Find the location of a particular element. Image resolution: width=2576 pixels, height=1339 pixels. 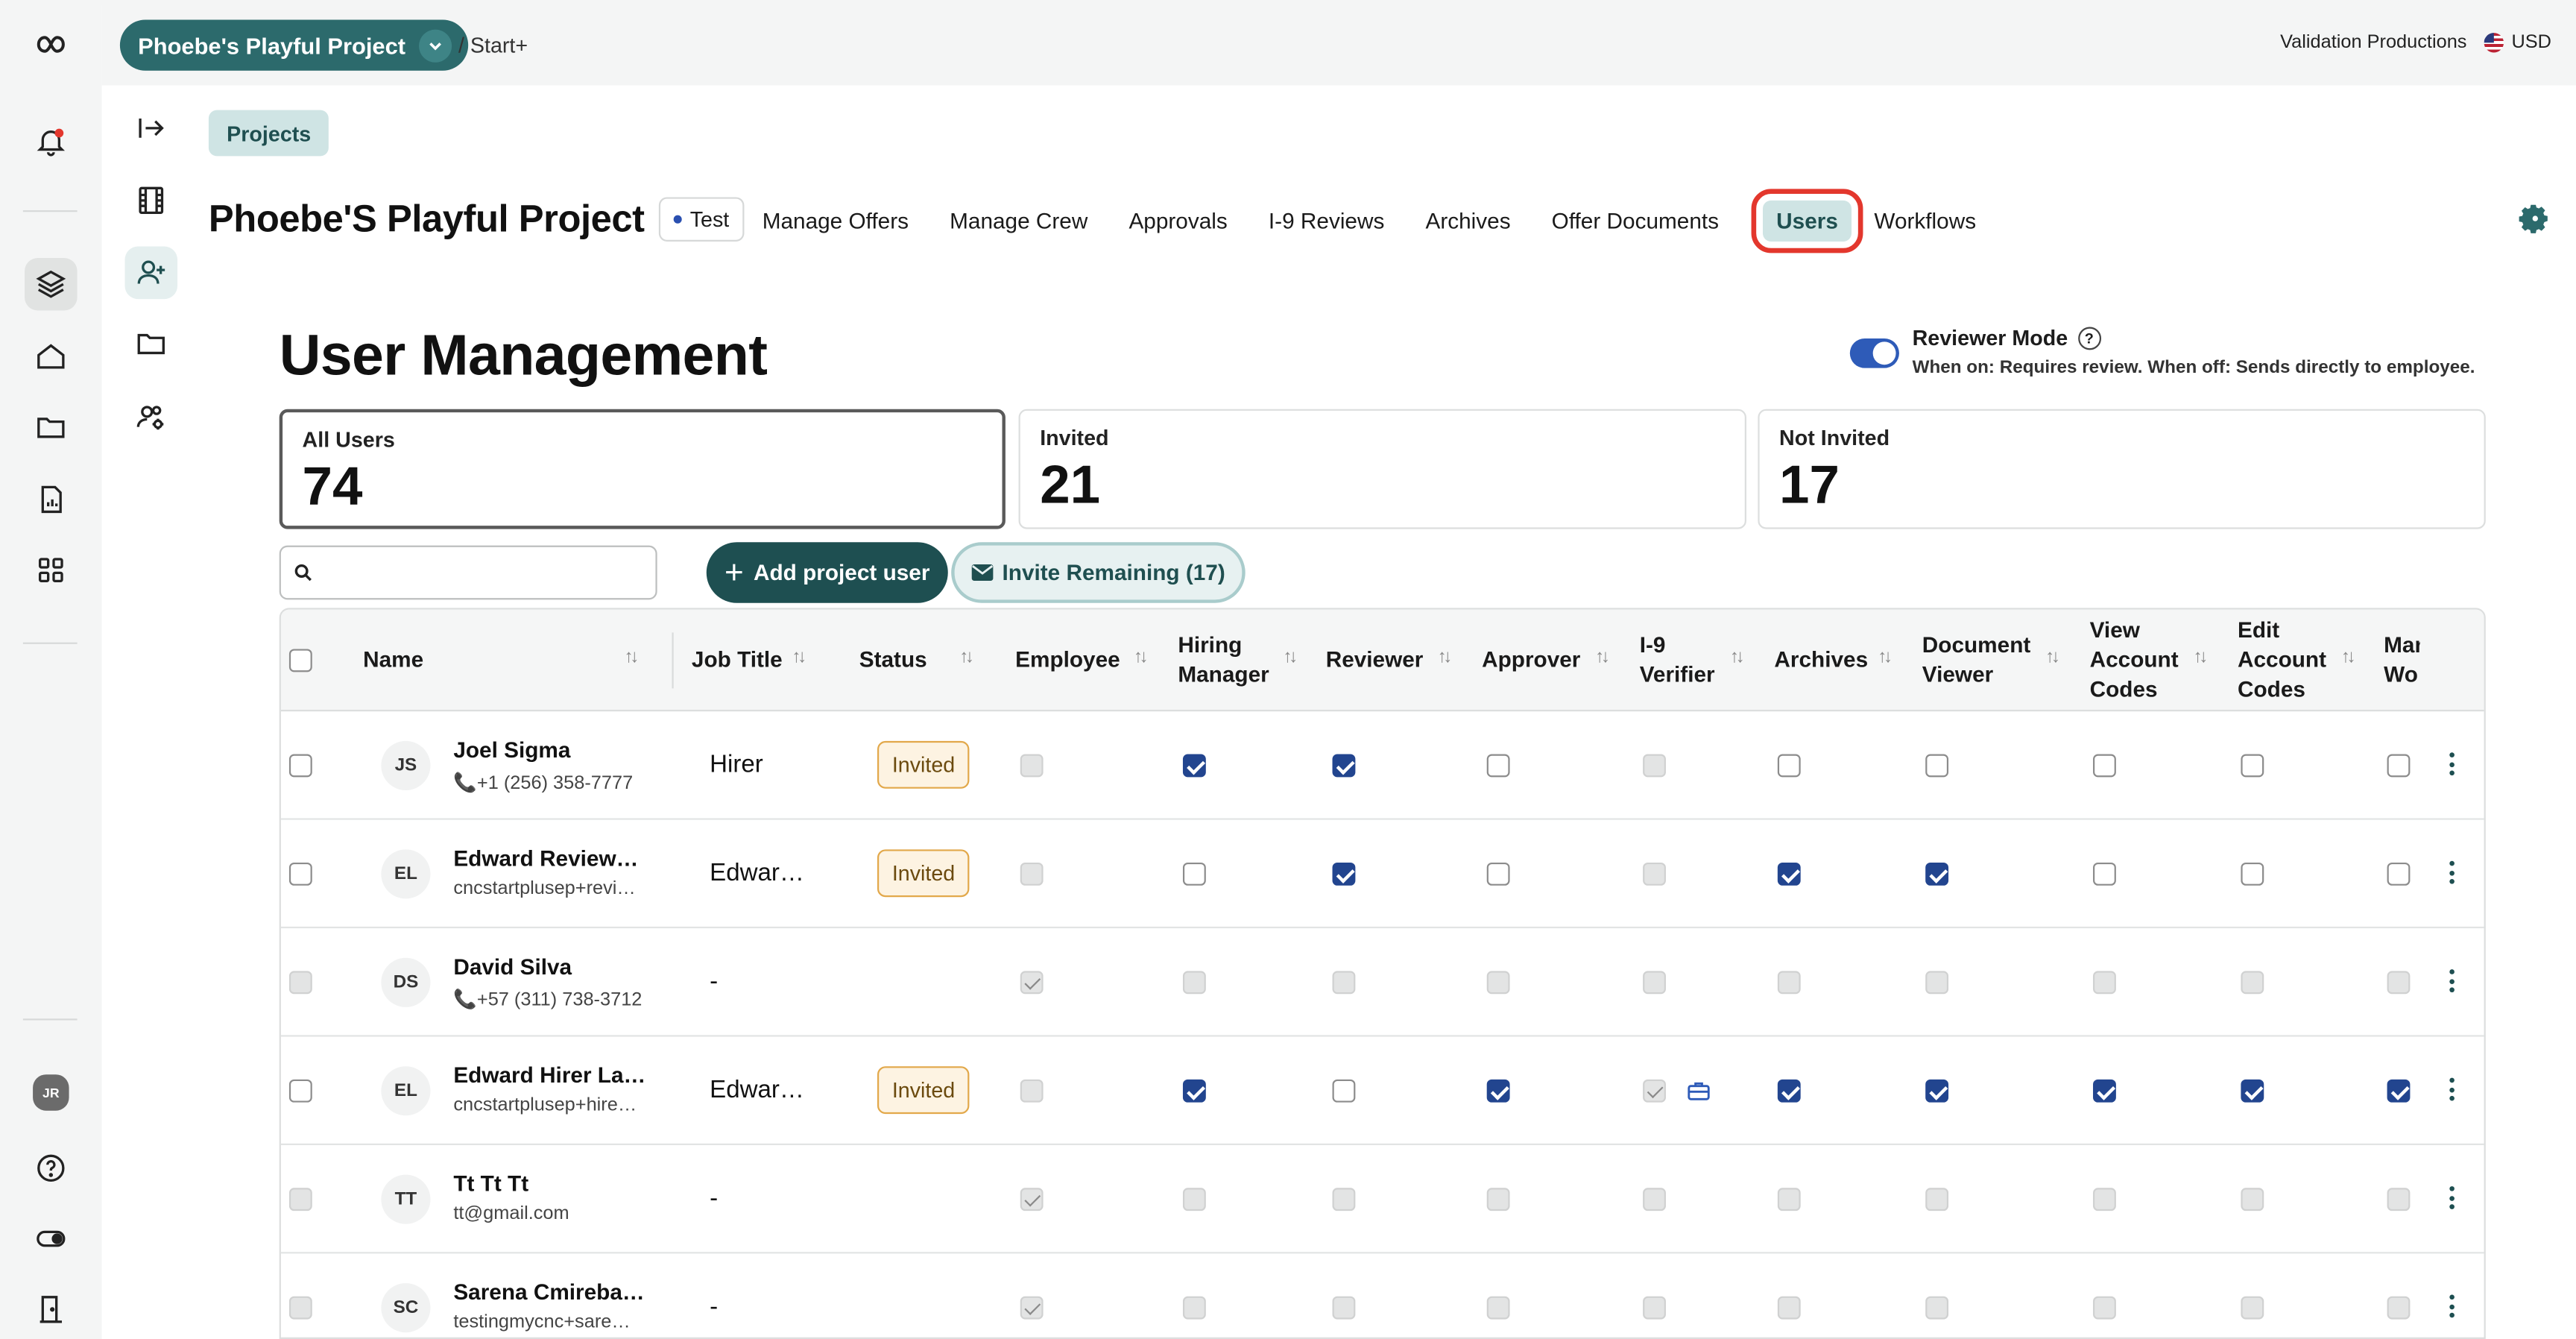

breadcrumb: / Start+ is located at coordinates (493, 45).